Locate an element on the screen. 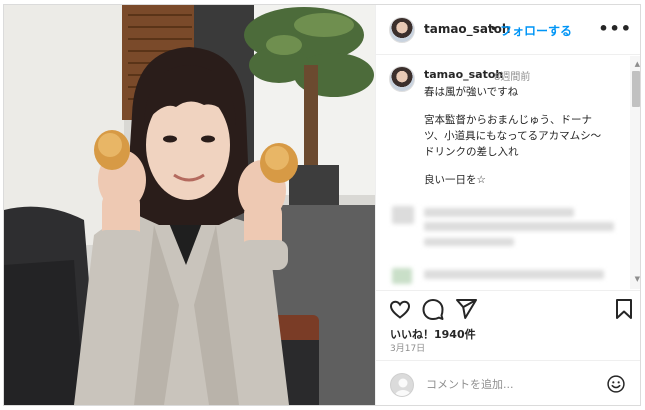 This screenshot has height=410, width=645. caption-timestamp: 8週間前 is located at coordinates (512, 75).